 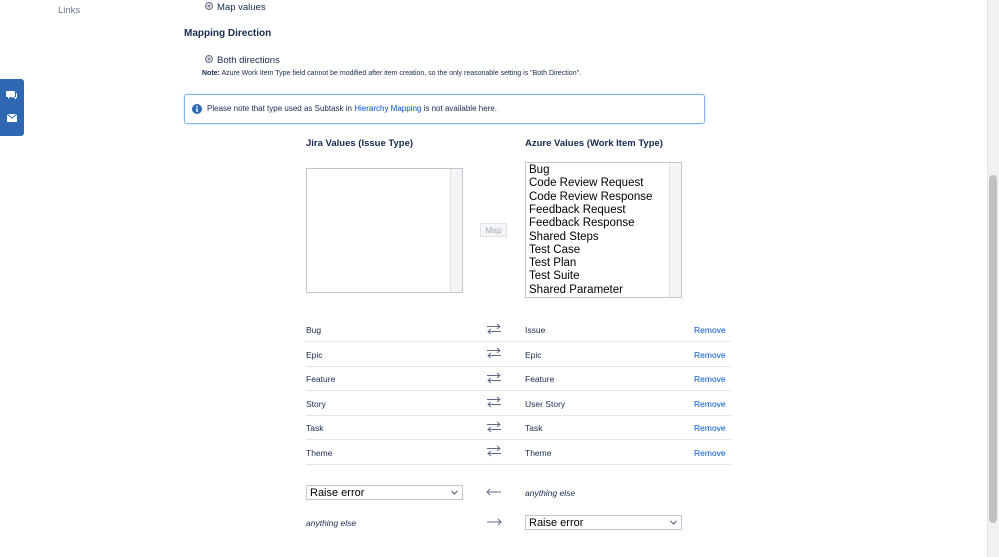 What do you see at coordinates (387, 108) in the screenshot?
I see `hierarchy-mapping-link: Hierarchy Mapping` at bounding box center [387, 108].